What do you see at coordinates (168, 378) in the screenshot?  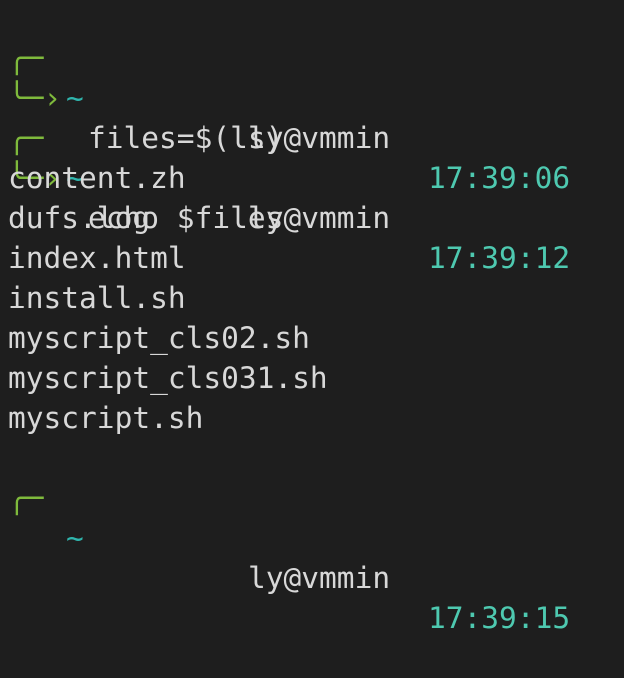 I see `output-line: myscript_cls031.sh` at bounding box center [168, 378].